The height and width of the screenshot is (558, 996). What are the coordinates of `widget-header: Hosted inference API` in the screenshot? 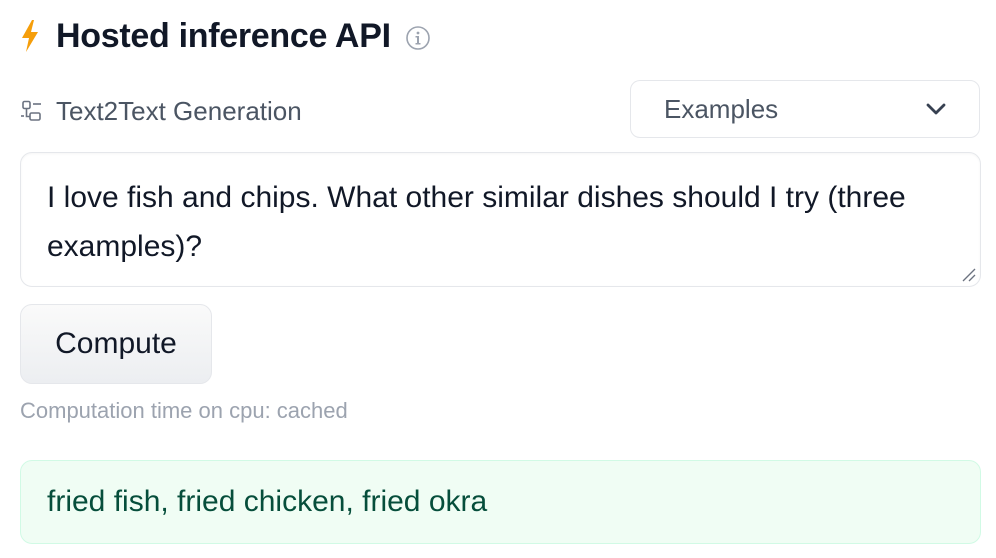 It's located at (224, 36).